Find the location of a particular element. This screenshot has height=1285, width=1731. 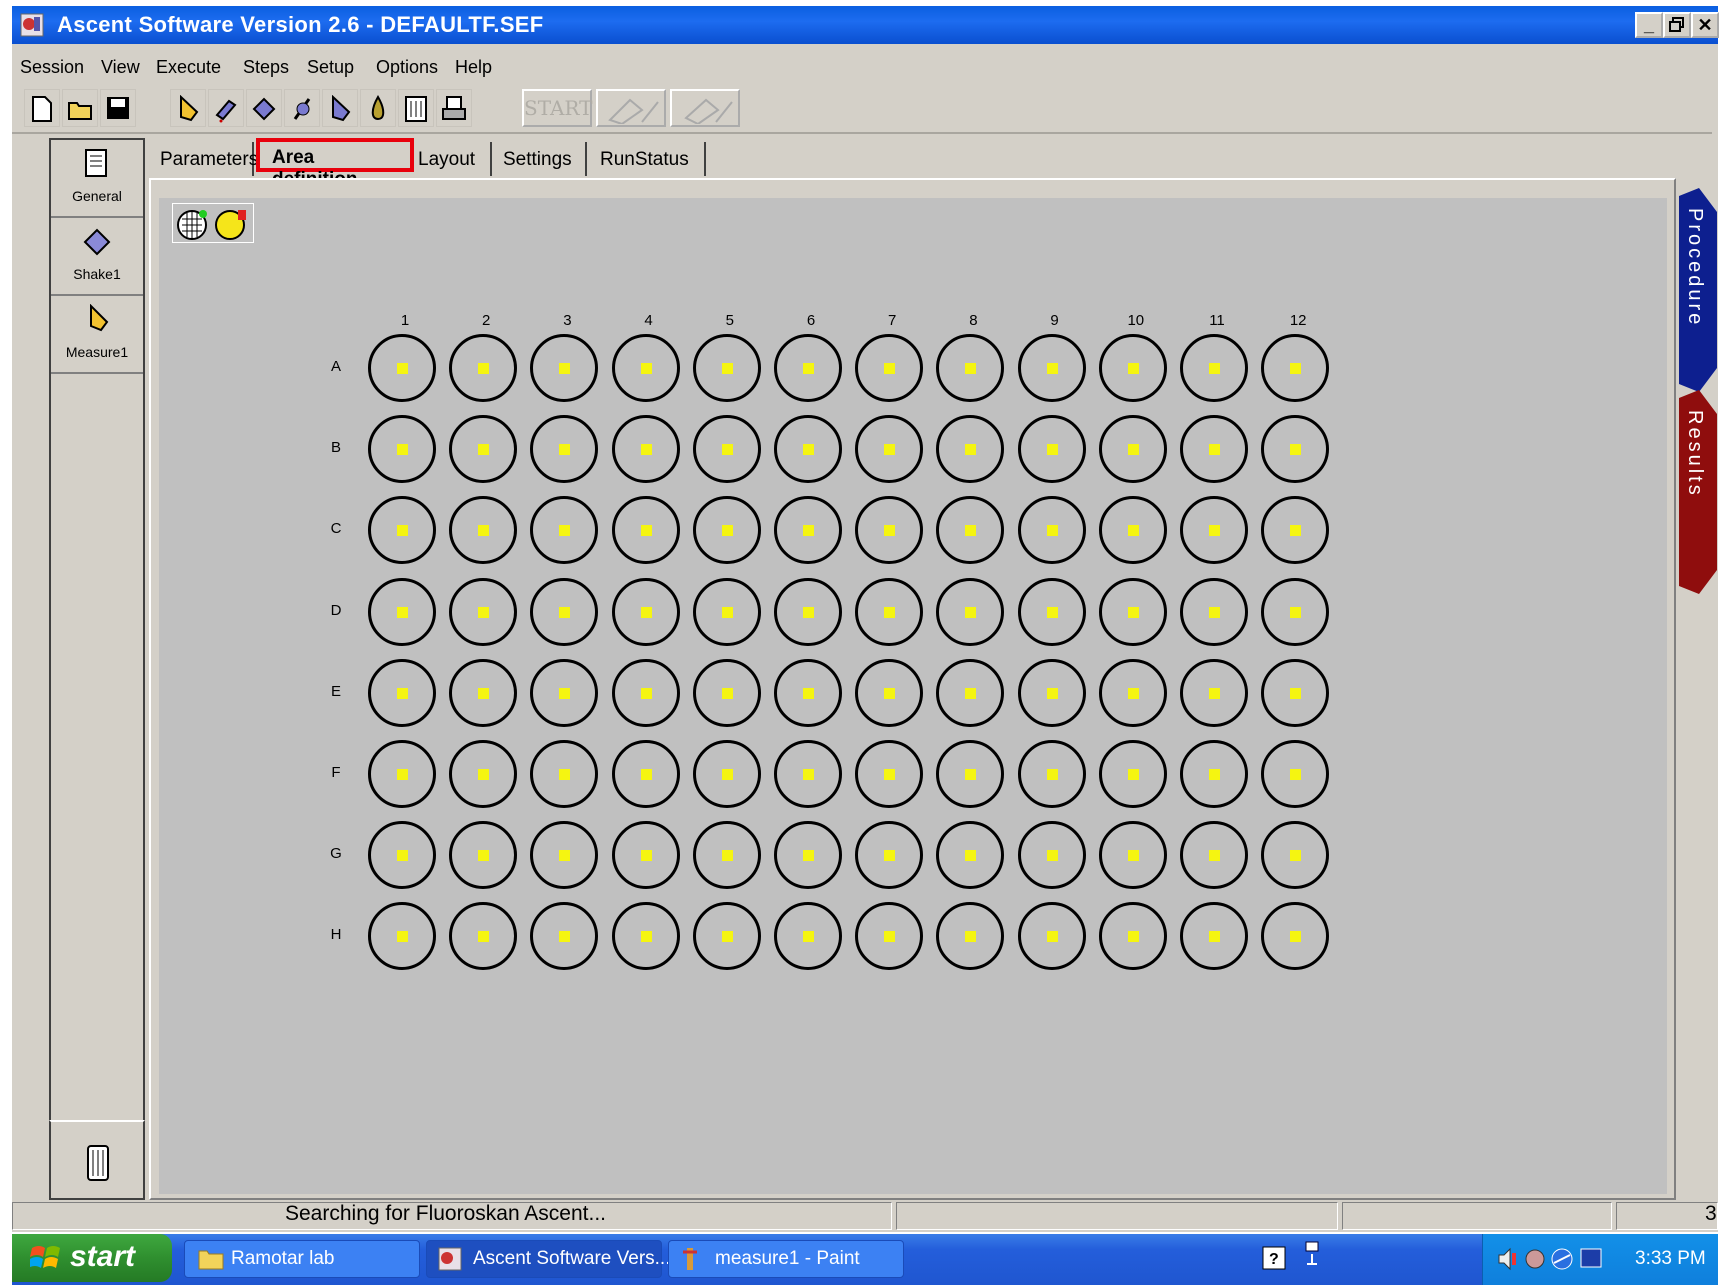

well-E12 is located at coordinates (1295, 692).